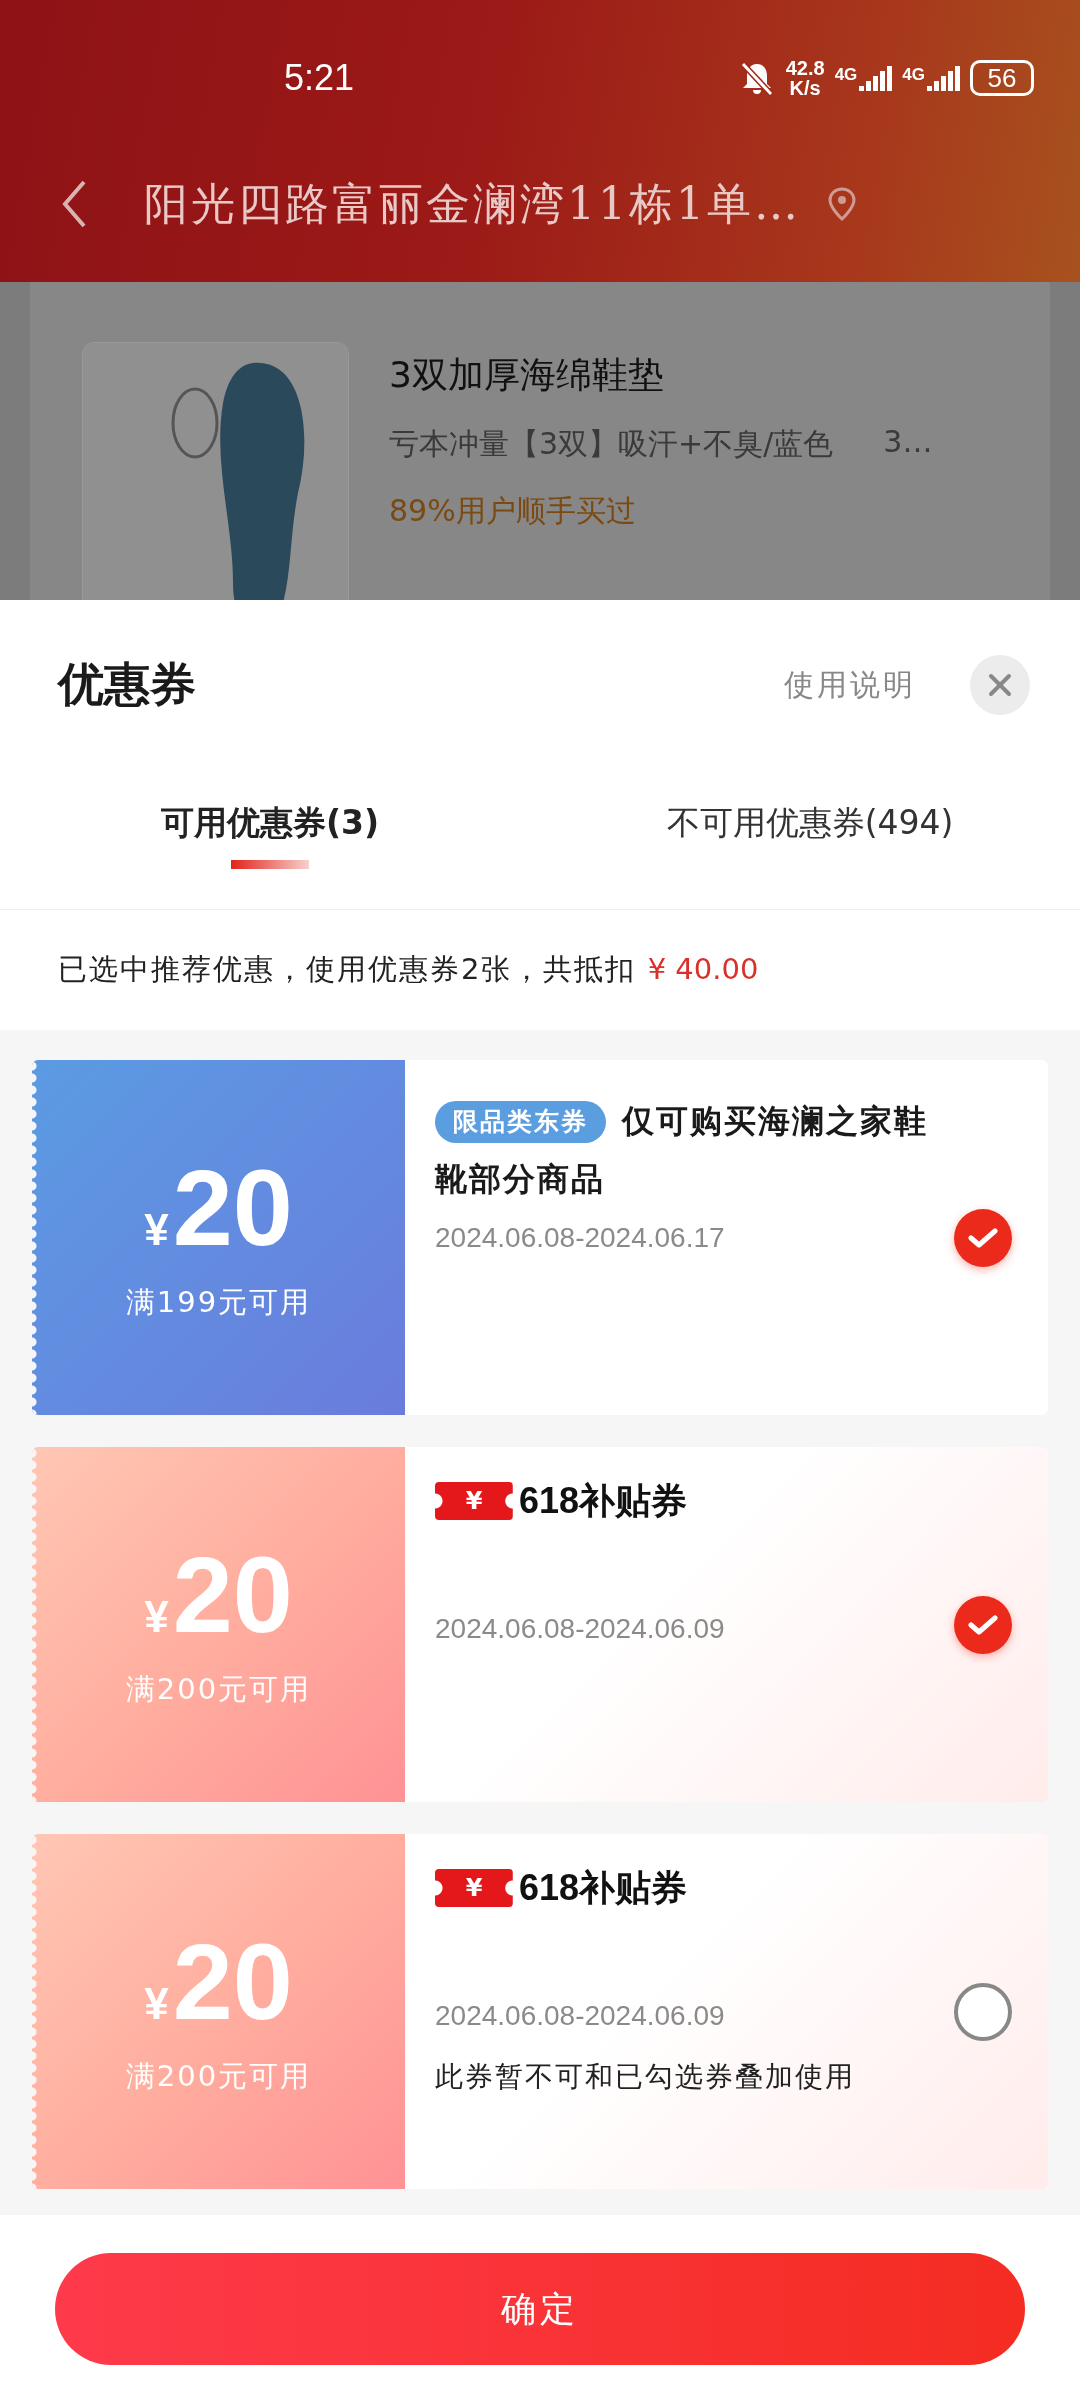 This screenshot has height=2400, width=1080. Describe the element at coordinates (319, 78) in the screenshot. I see `status-time: 5:21` at that location.